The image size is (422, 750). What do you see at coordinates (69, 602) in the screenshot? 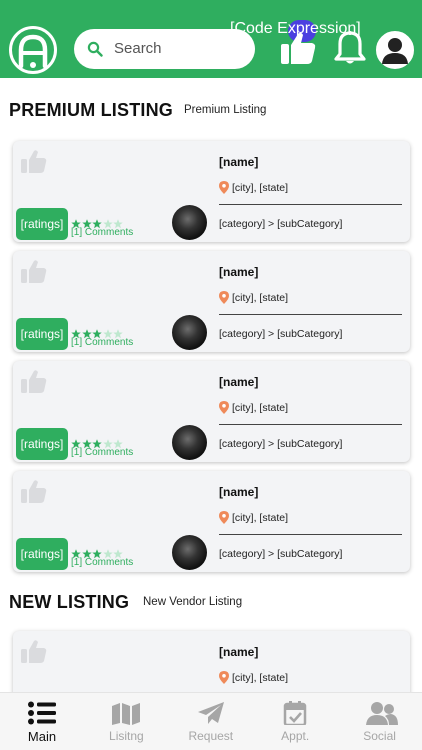
I see `new-listing-title: NEW LISTING` at bounding box center [69, 602].